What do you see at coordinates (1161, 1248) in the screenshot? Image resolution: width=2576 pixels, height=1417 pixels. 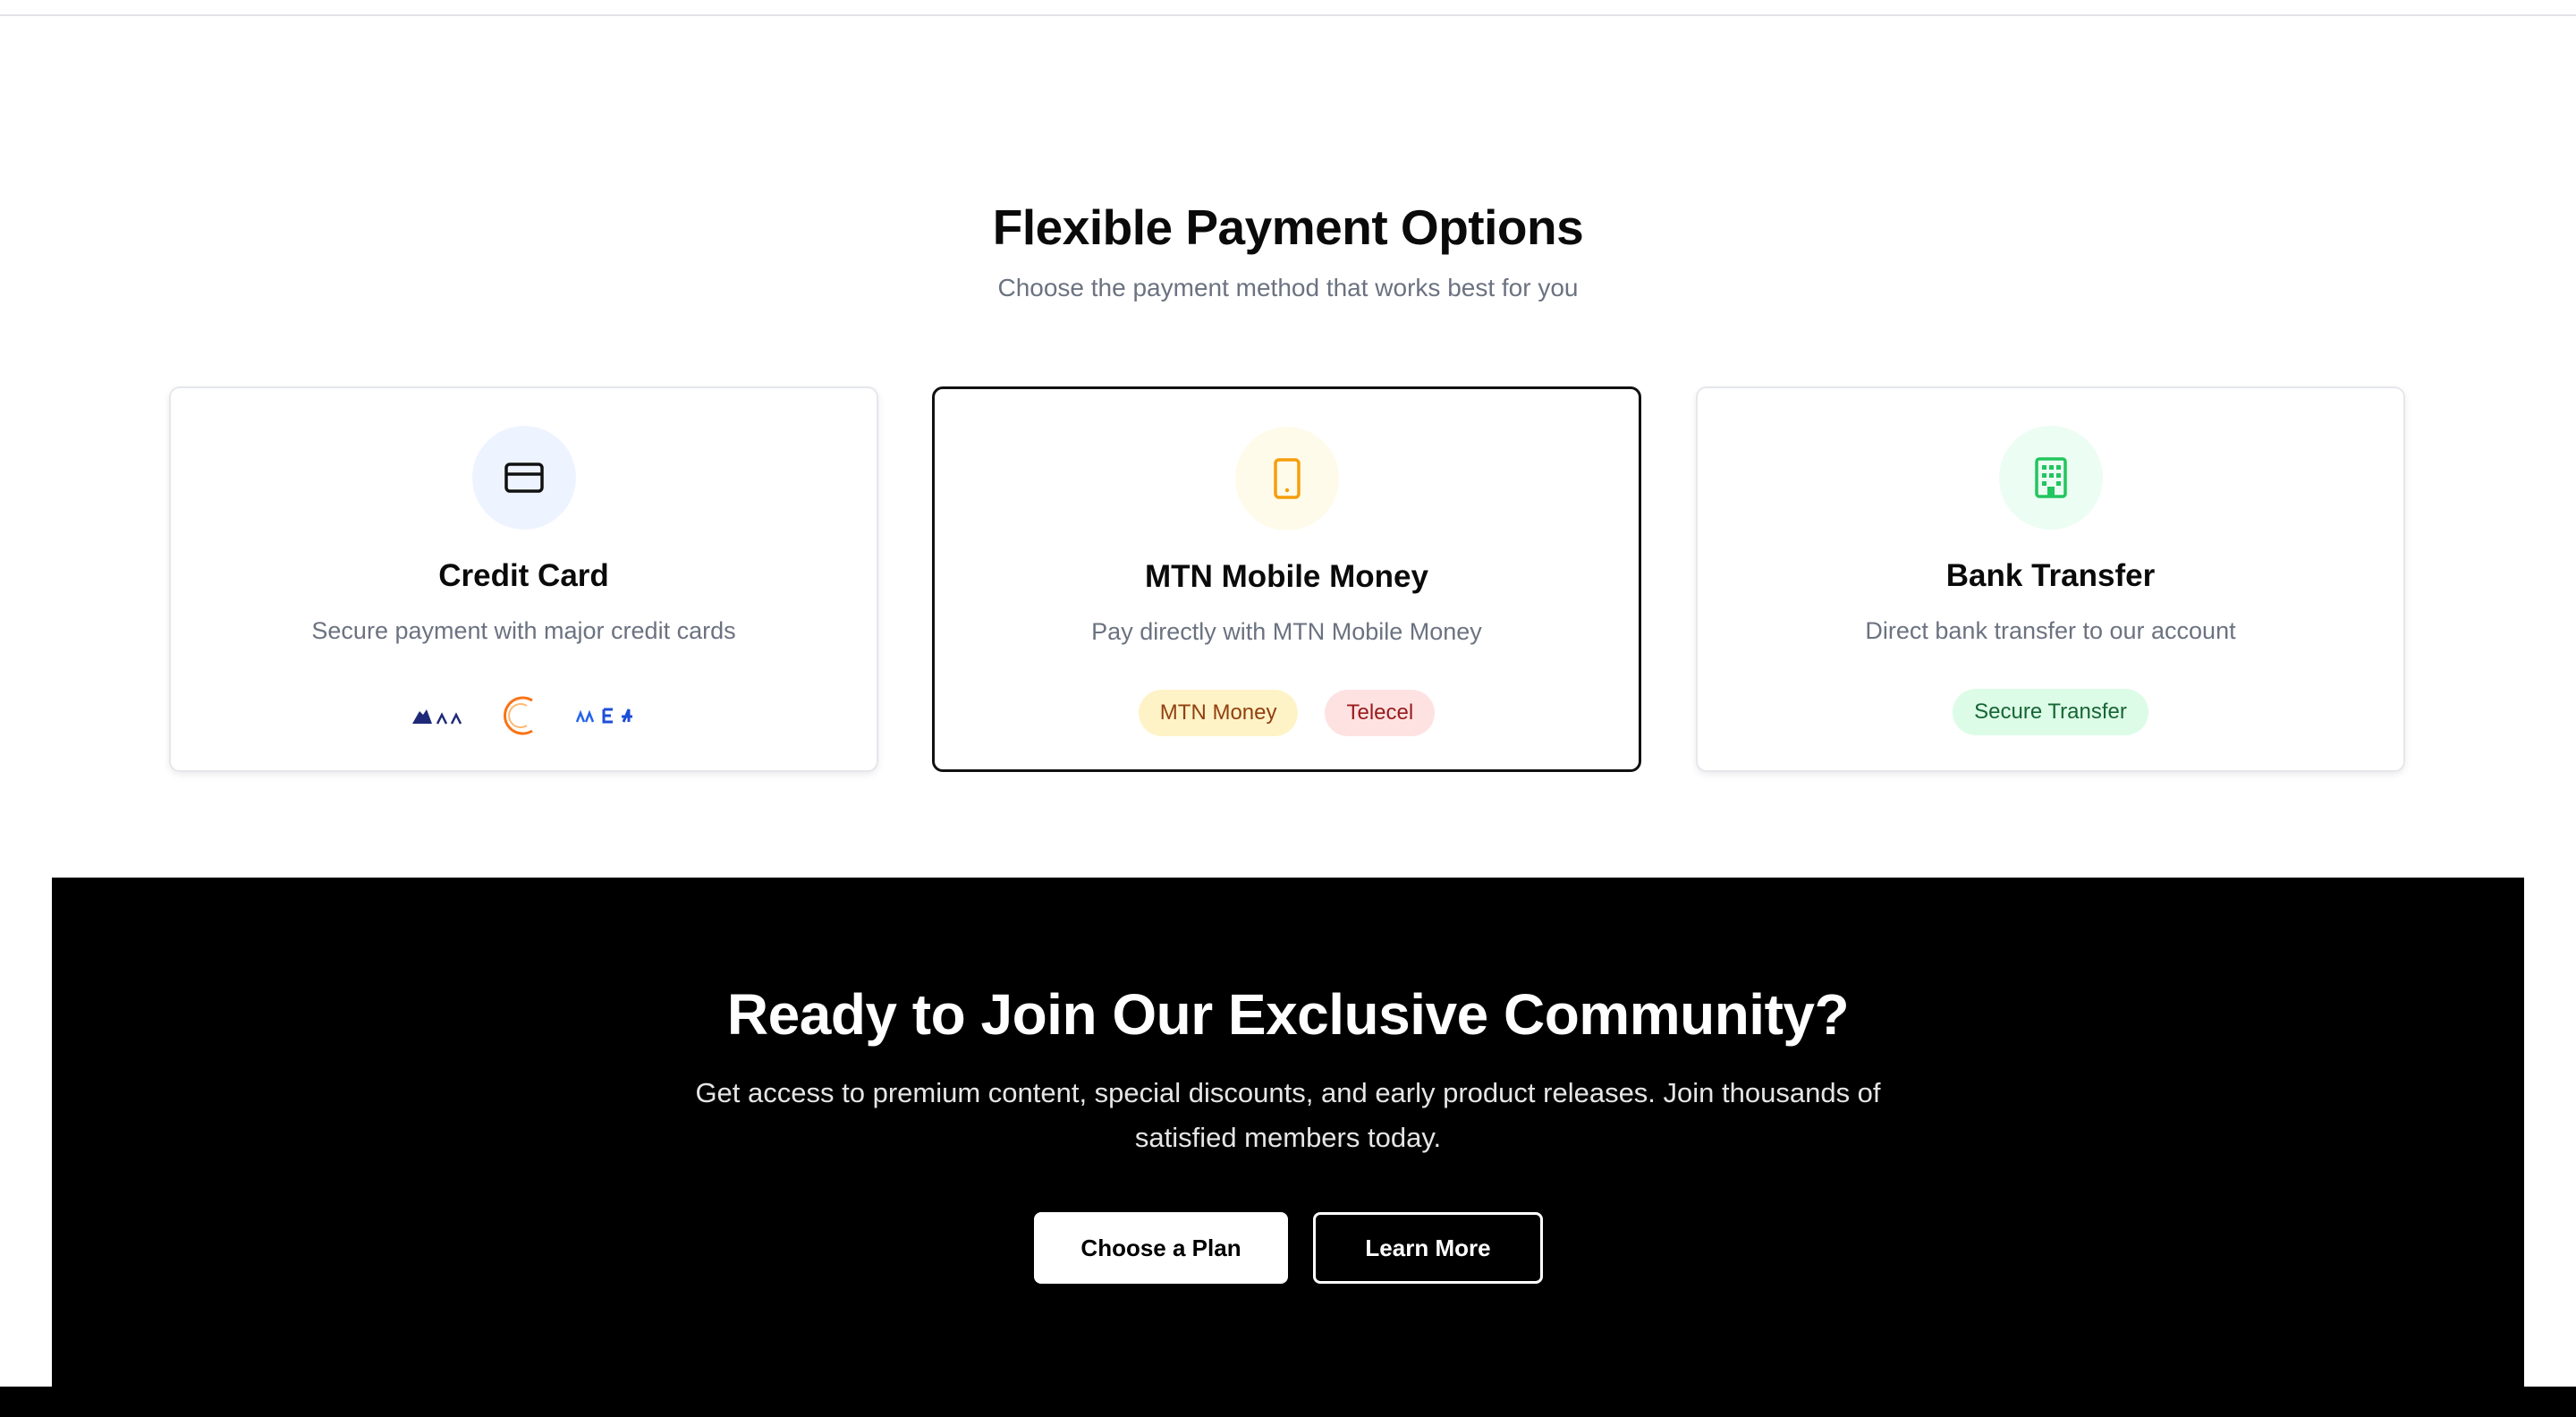 I see `choose-plan-button: Choose a Plan` at bounding box center [1161, 1248].